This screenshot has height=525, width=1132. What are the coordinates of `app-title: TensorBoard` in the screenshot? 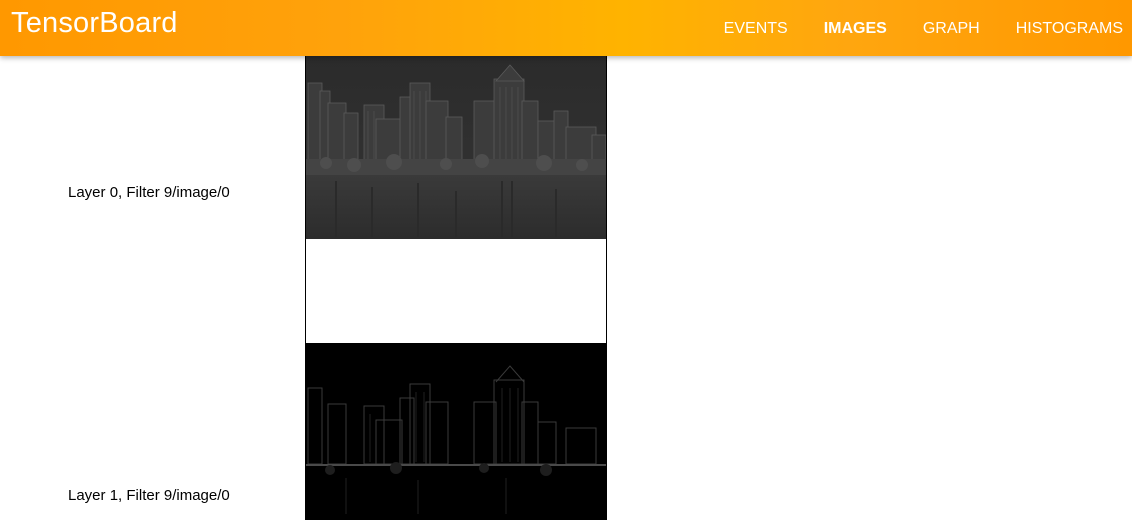 It's located at (94, 23).